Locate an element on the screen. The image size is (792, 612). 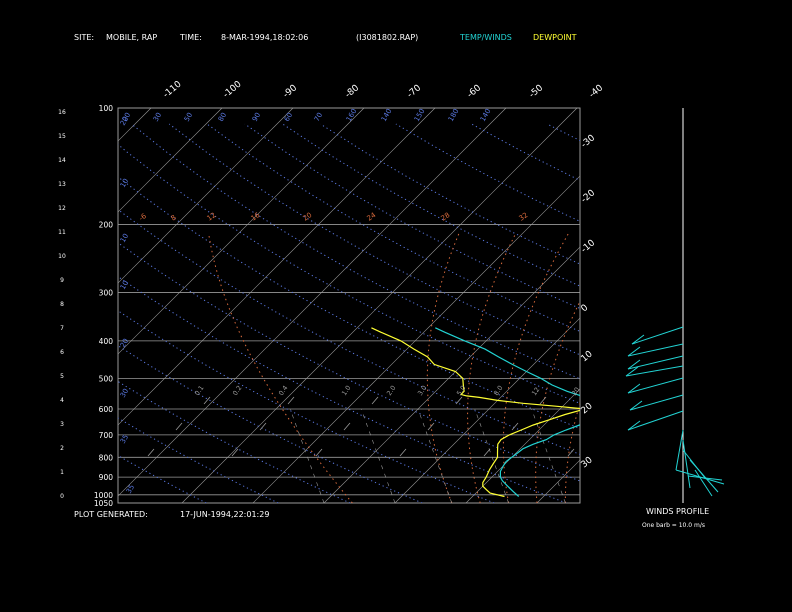
isotherm-label-top: -50 is located at coordinates (537, 91).